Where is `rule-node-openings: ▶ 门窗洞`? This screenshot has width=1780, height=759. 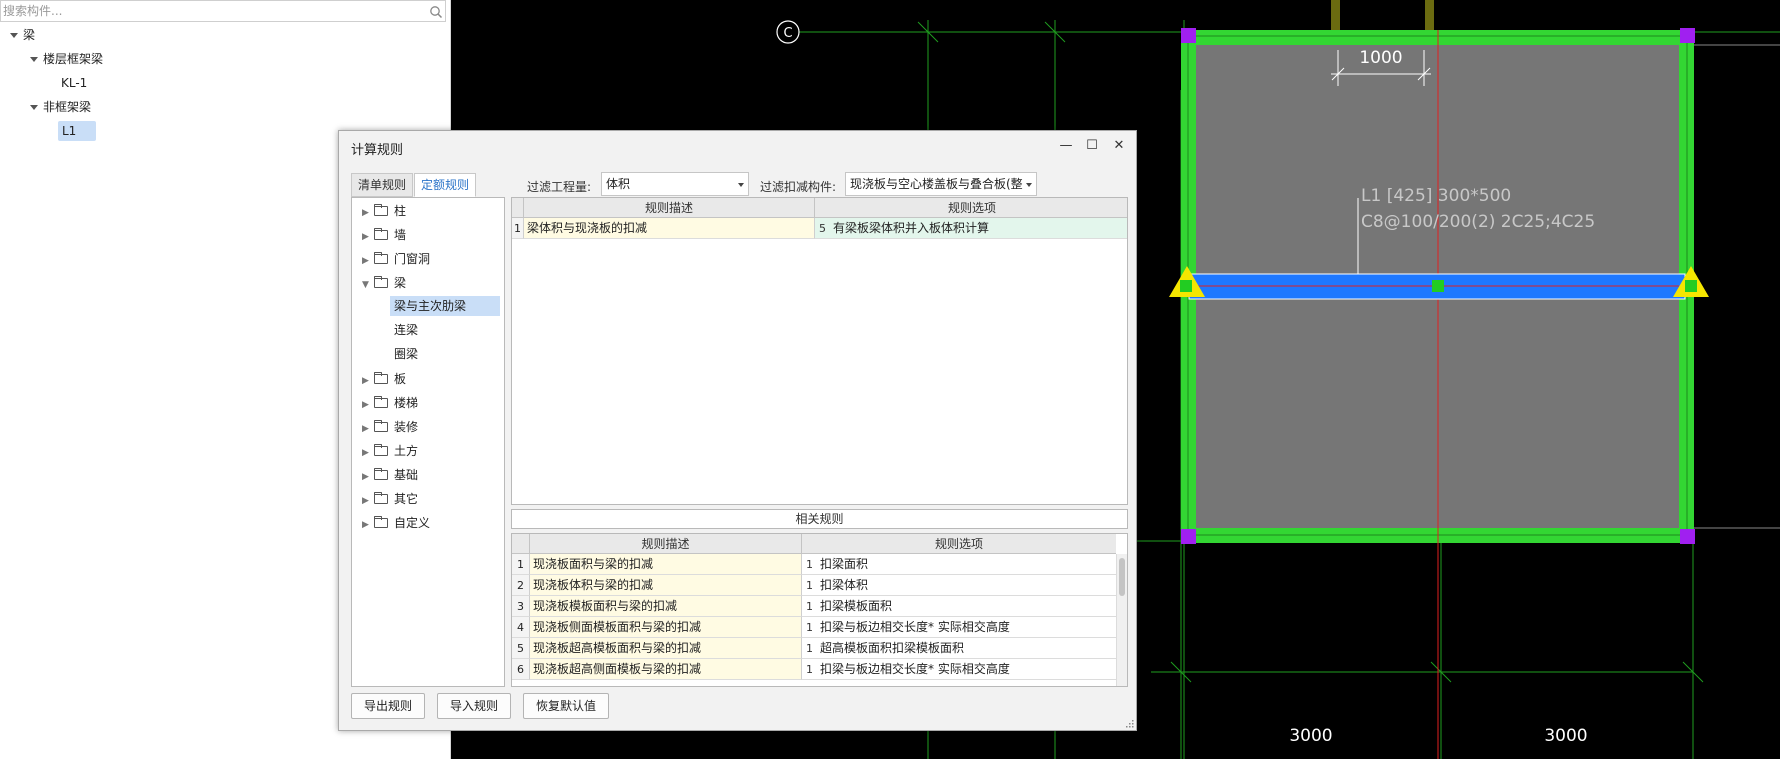
rule-node-openings: ▶ 门窗洞 is located at coordinates (396, 259).